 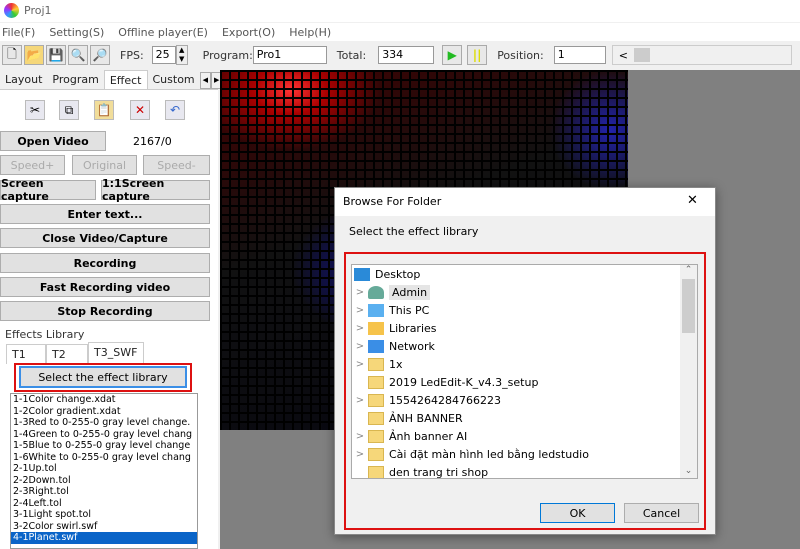 I want to click on dialog-title-bar: Browse For Folder ✕, so click(x=525, y=202).